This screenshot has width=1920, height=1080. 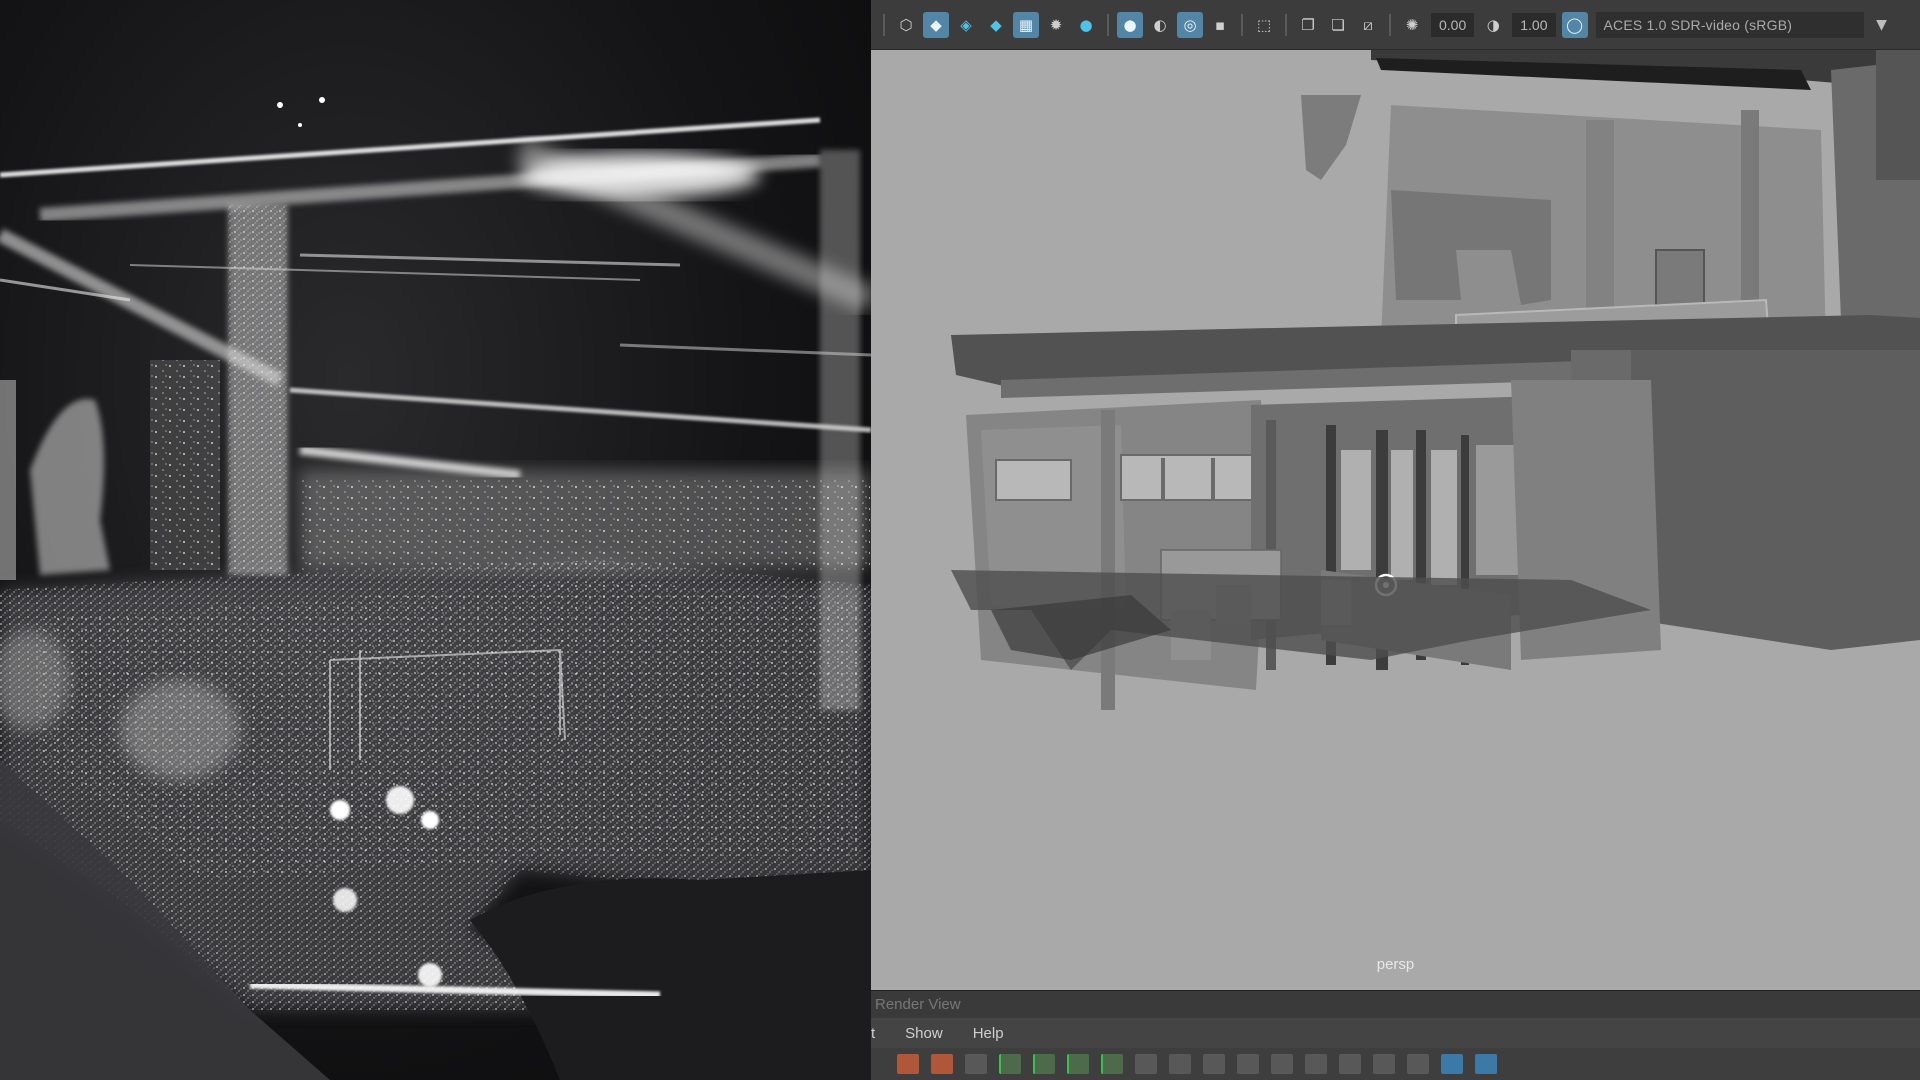 I want to click on render-view-menubar: t Show Help, so click(x=1395, y=1033).